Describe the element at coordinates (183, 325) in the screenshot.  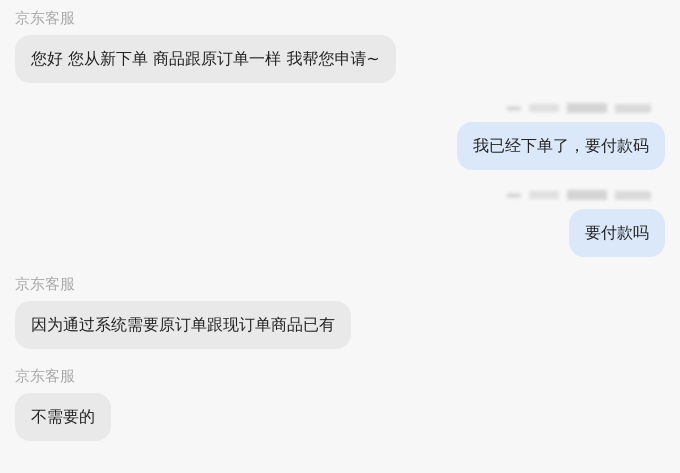
I see `message-bubble: 因为通过系统需要原订单跟现订单商品已有` at that location.